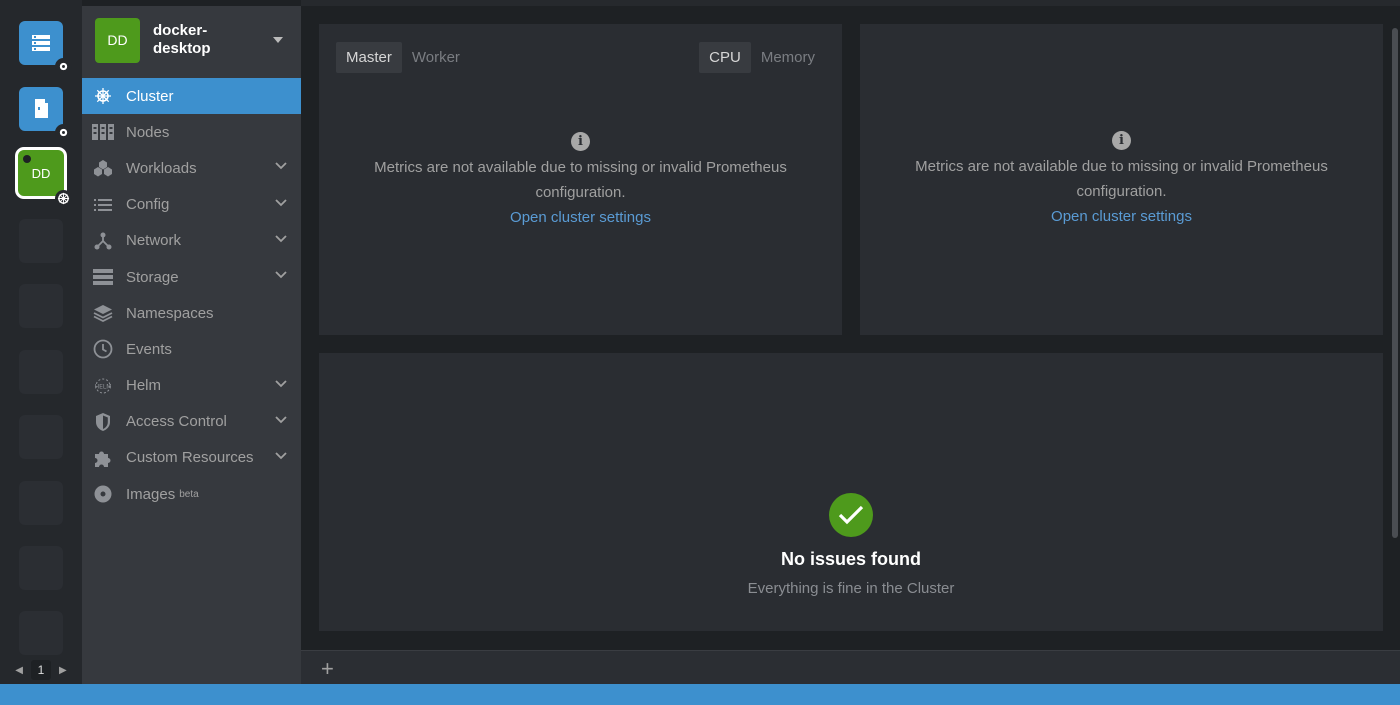  I want to click on sidebar-item-label: Events, so click(149, 349).